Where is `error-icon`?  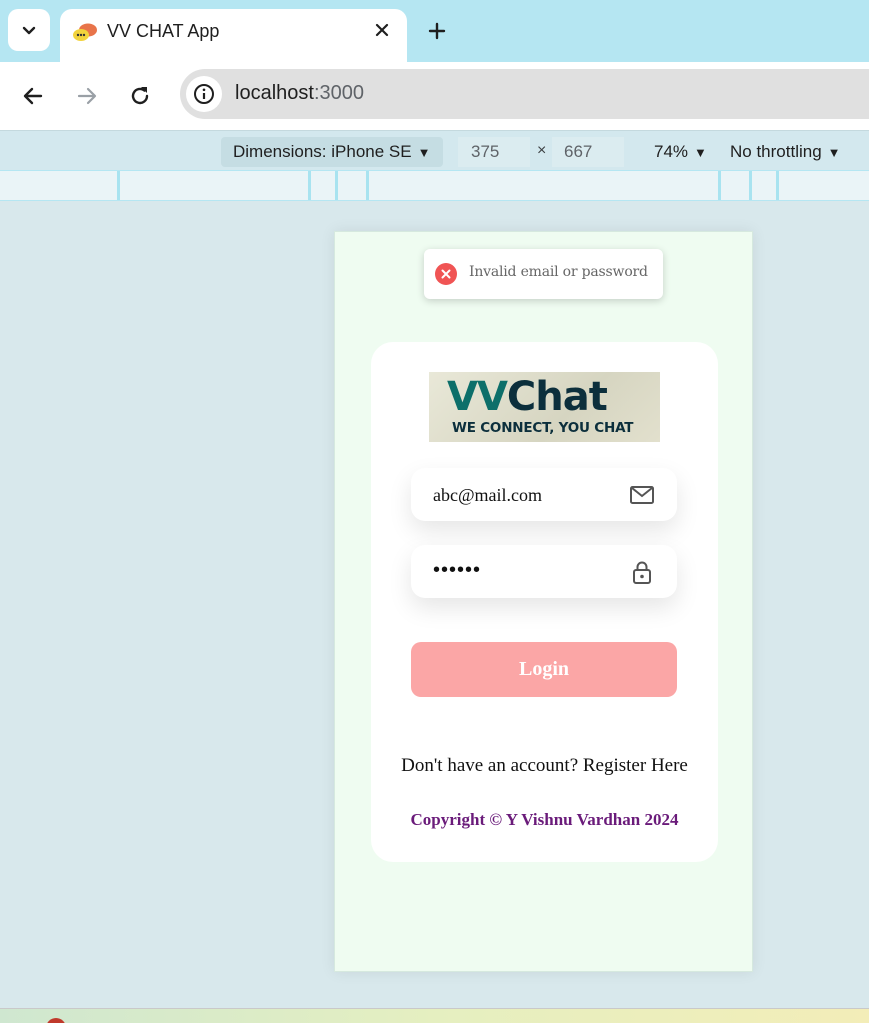
error-icon is located at coordinates (446, 274).